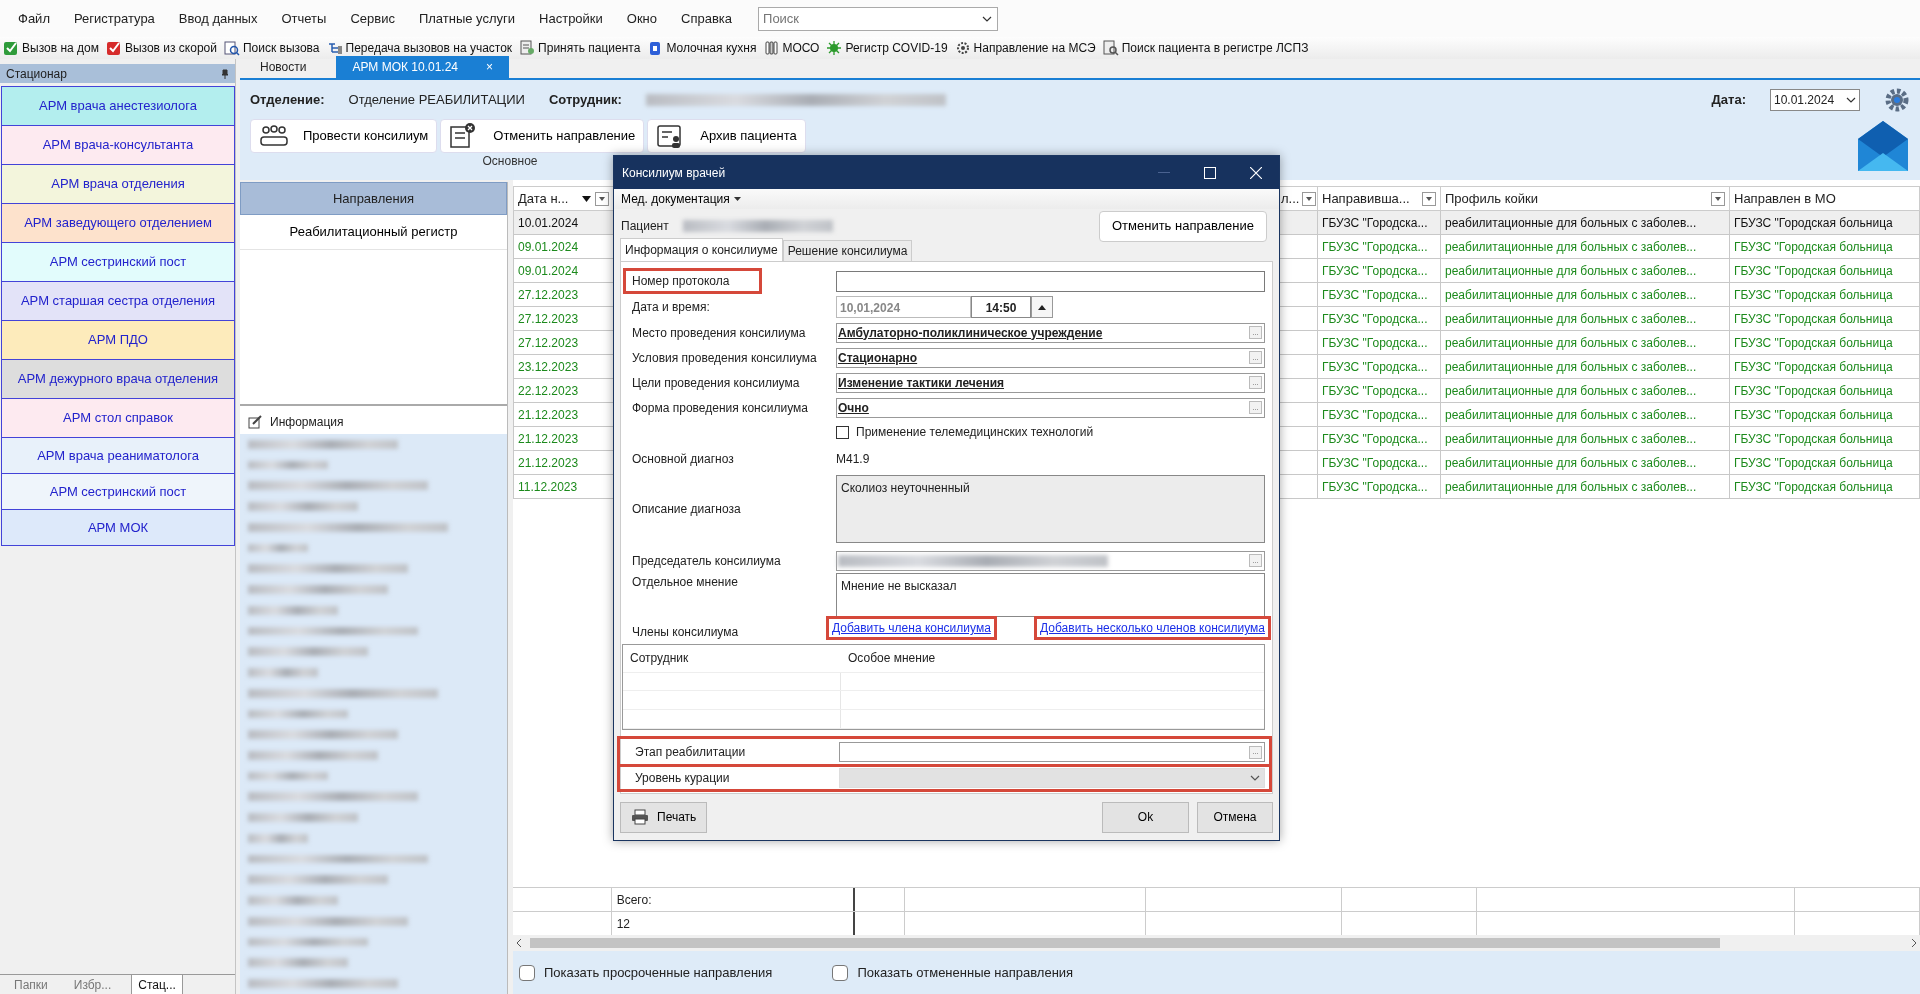  I want to click on sidebar-item: АРМ заведующего отделением, so click(118, 223).